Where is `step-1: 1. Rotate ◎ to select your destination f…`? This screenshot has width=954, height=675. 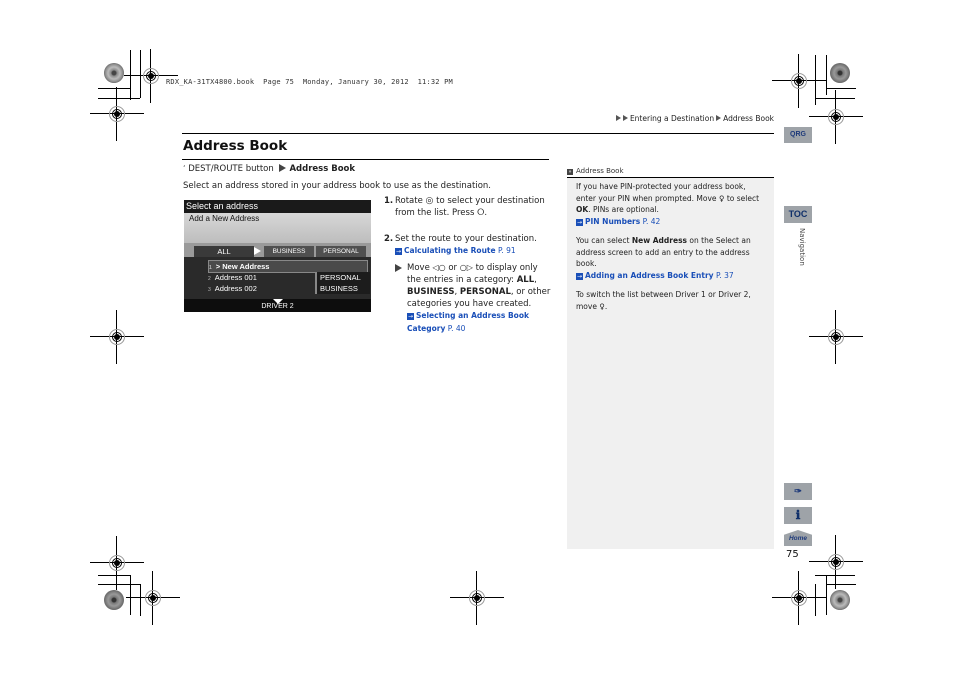 step-1: 1. Rotate ◎ to select your destination f… is located at coordinates (464, 207).